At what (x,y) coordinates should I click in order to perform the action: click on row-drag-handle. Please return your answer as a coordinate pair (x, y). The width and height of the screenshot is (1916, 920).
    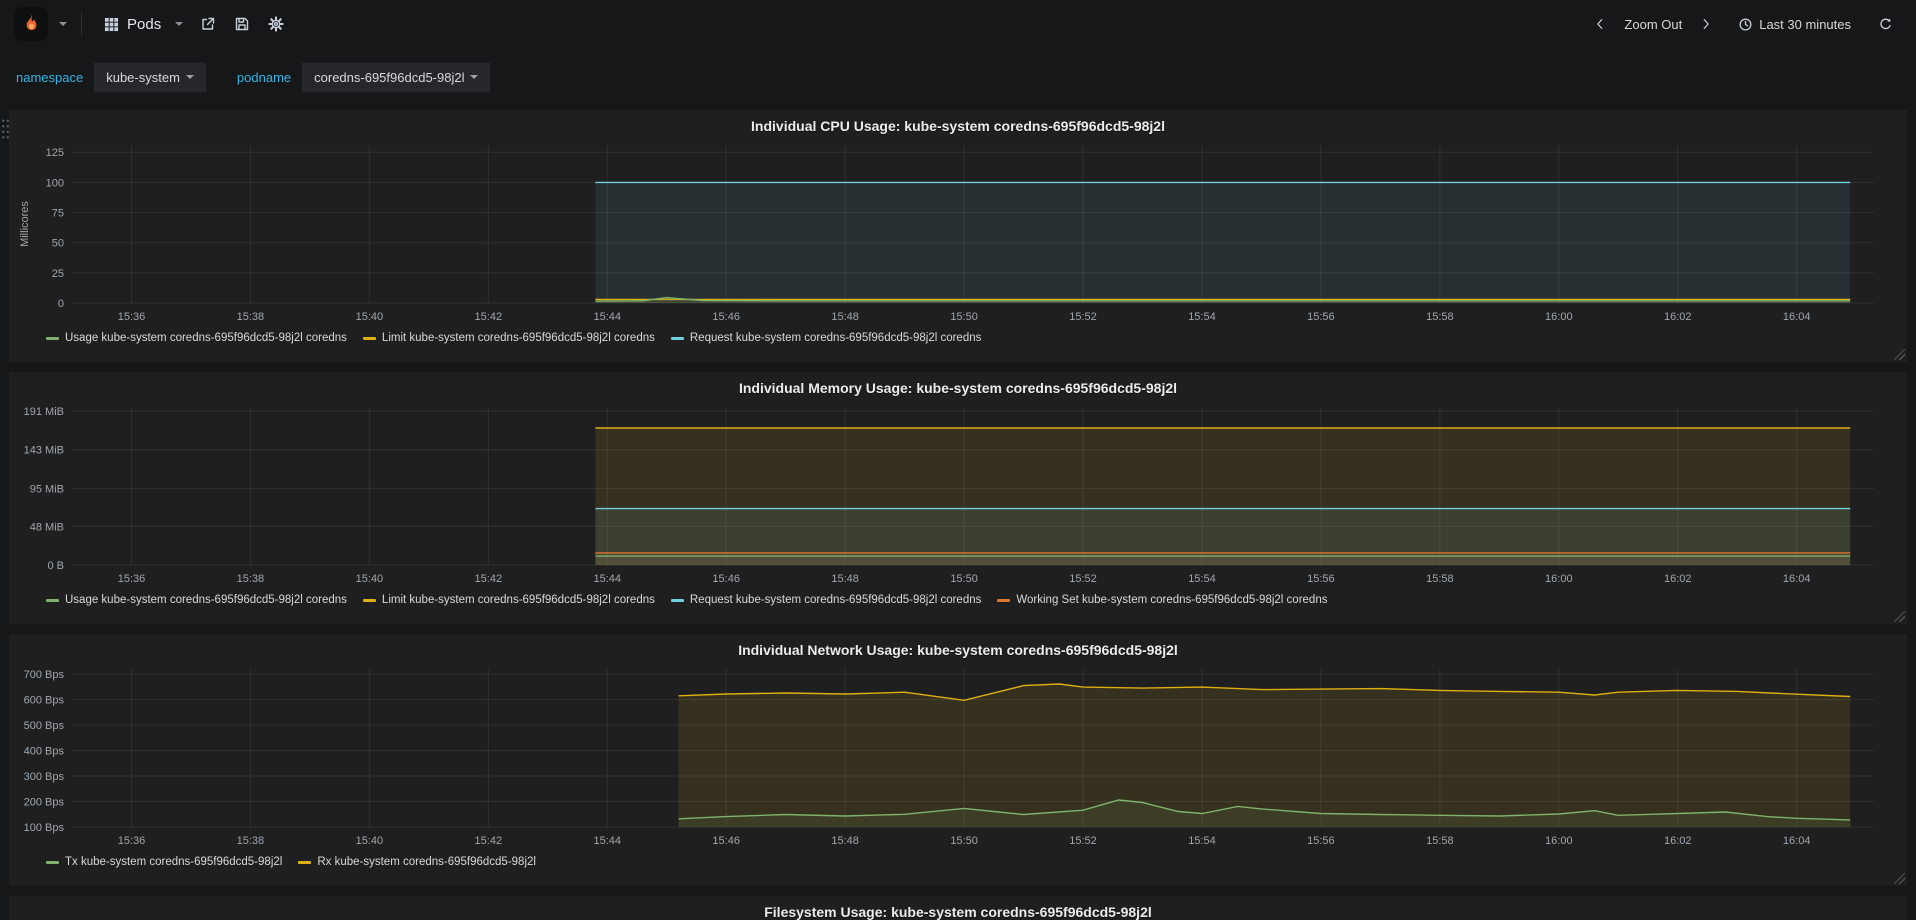
    Looking at the image, I should click on (5, 129).